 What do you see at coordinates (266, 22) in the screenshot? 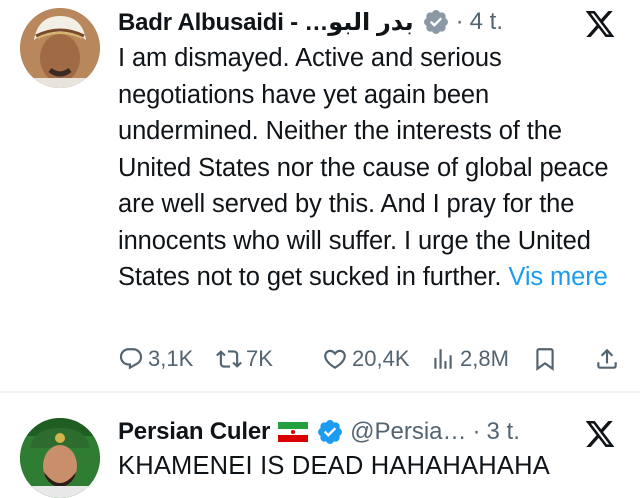
I see `author-name: Badr Albusaidi - …بدر البو` at bounding box center [266, 22].